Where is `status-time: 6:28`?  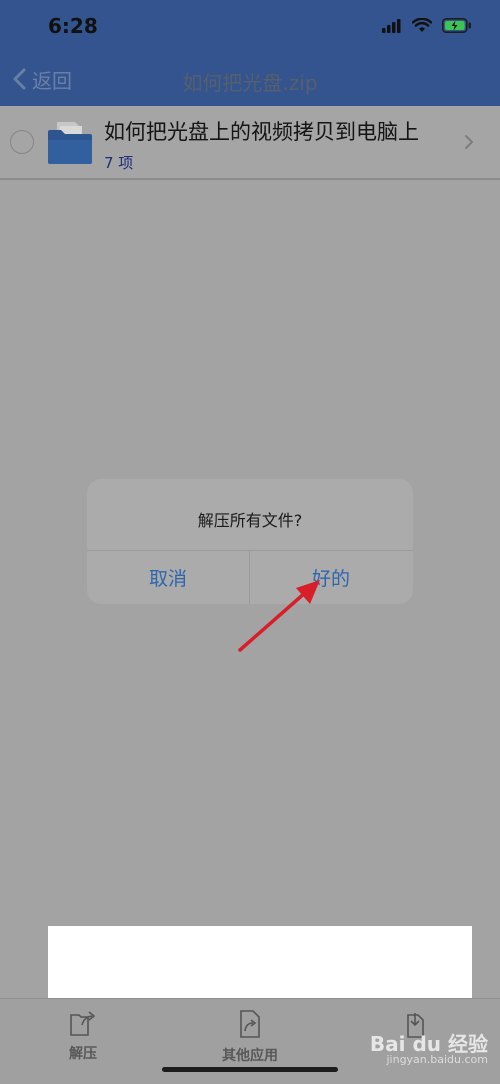
status-time: 6:28 is located at coordinates (73, 26).